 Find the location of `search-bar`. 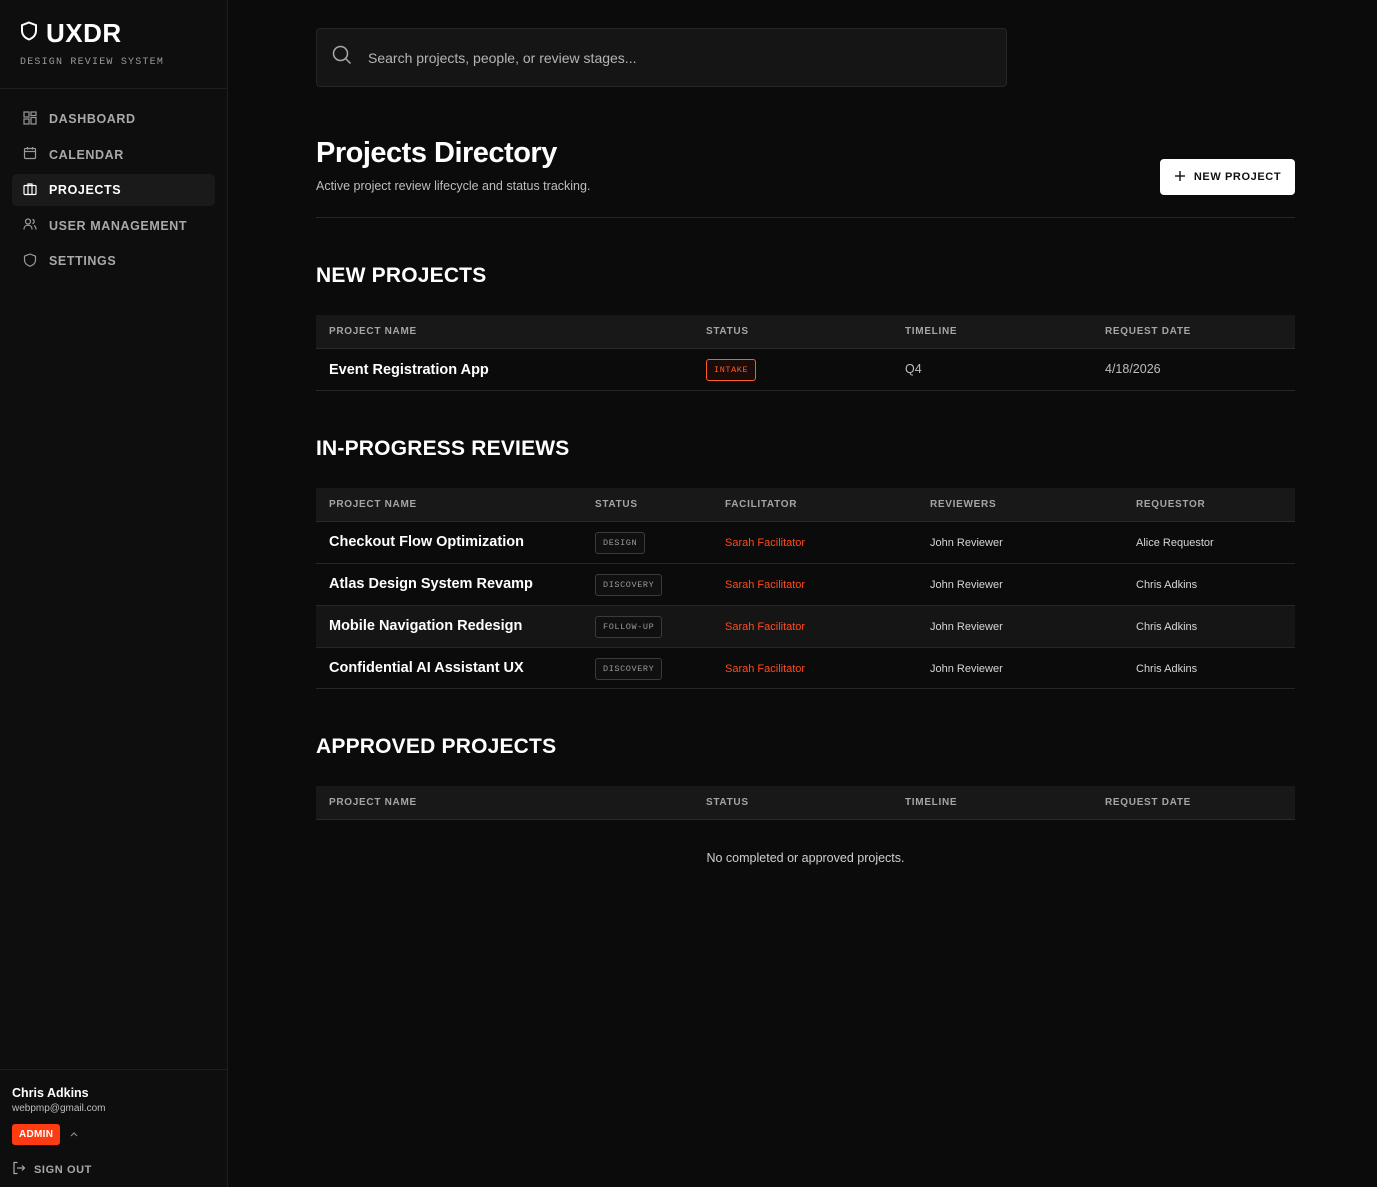

search-bar is located at coordinates (661, 57).